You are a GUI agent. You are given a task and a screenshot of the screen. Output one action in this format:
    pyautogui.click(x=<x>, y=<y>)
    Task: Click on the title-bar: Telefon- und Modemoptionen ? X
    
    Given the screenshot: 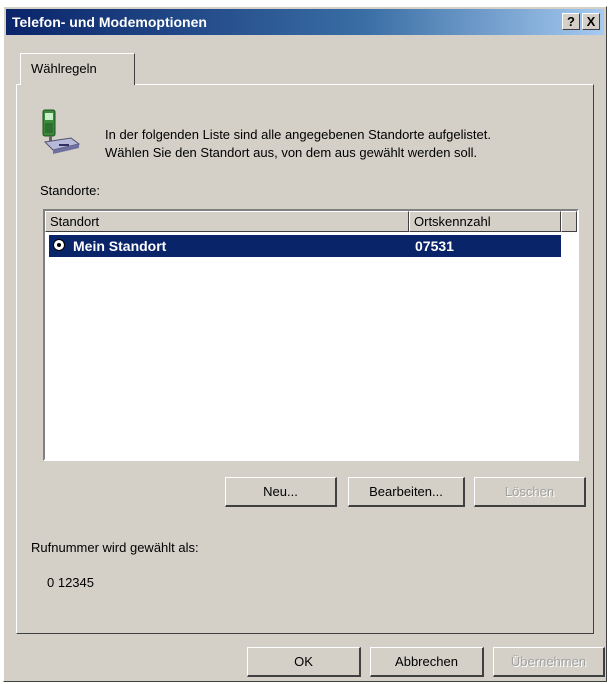 What is the action you would take?
    pyautogui.click(x=305, y=22)
    